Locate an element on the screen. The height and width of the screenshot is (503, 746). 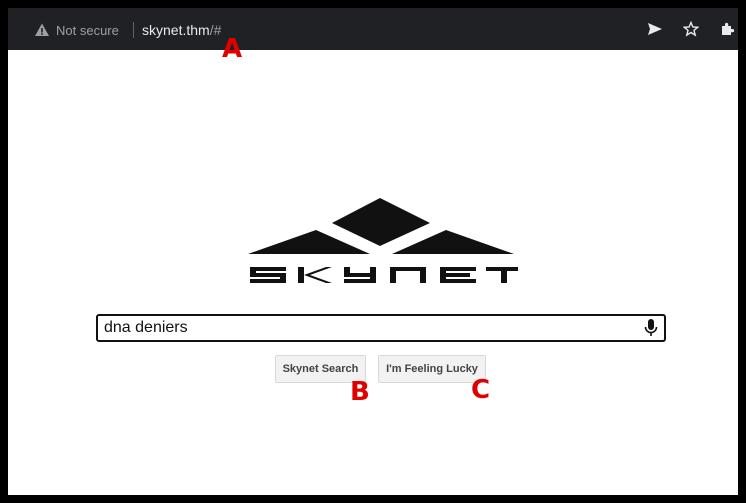
security-label: Not secure is located at coordinates (87, 30).